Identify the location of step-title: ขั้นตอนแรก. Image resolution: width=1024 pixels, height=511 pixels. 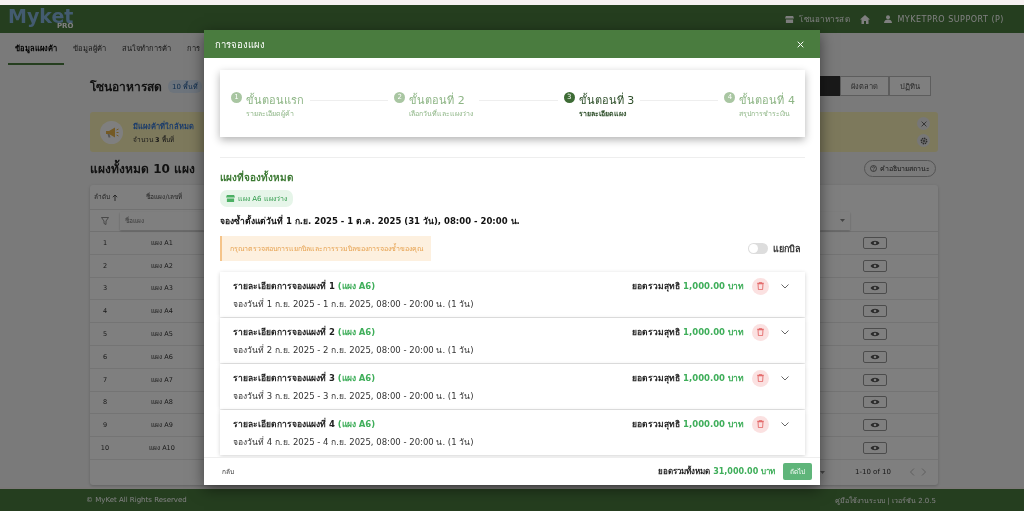
(275, 100).